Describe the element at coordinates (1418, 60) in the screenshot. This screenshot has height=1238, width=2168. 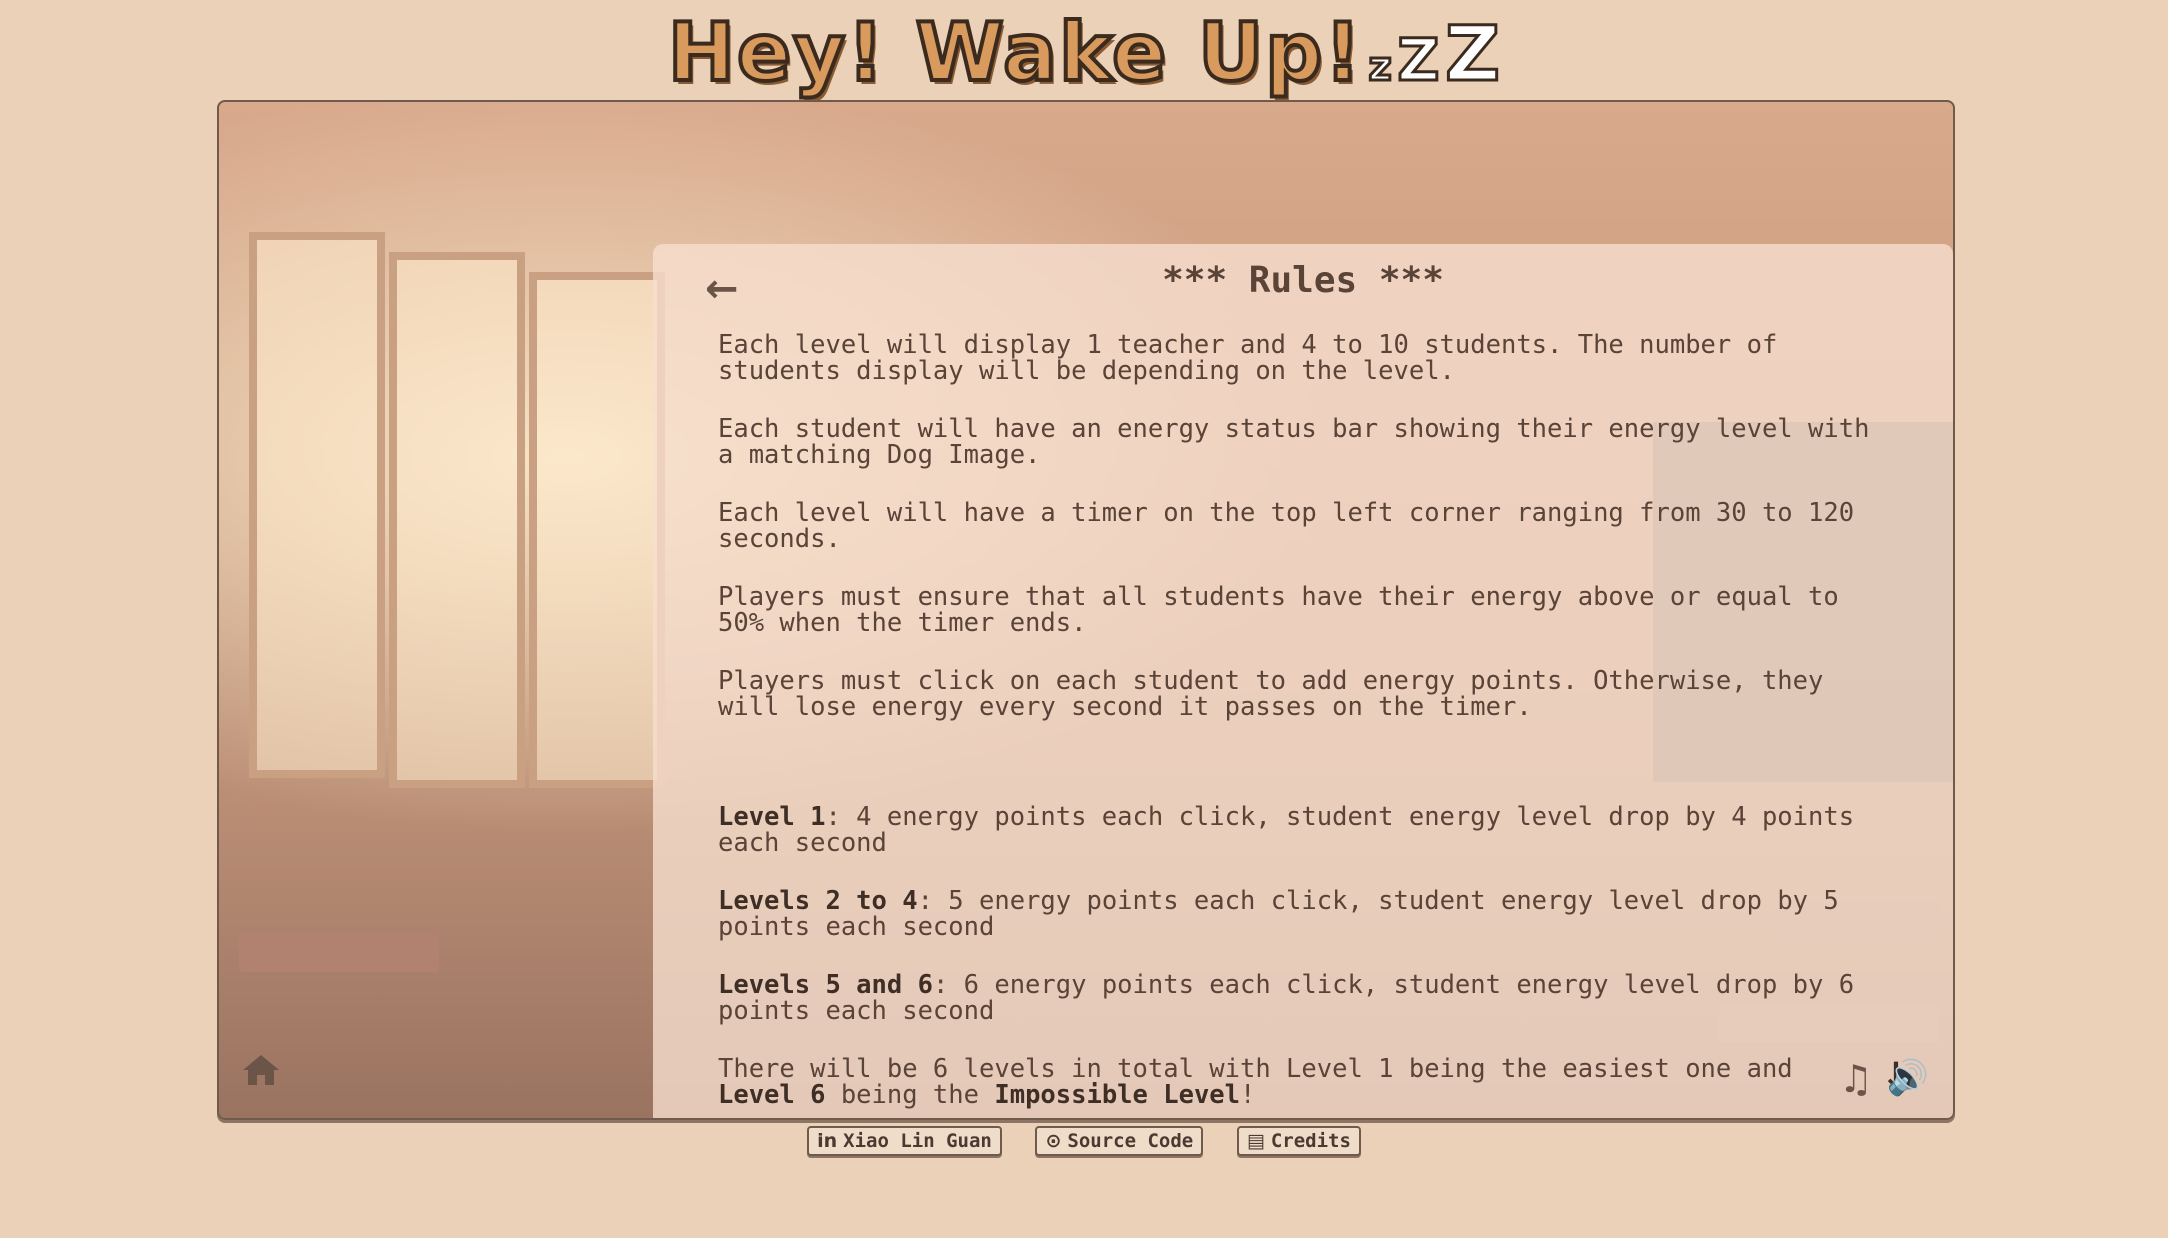
I see `sleep-z-mid: Z` at that location.